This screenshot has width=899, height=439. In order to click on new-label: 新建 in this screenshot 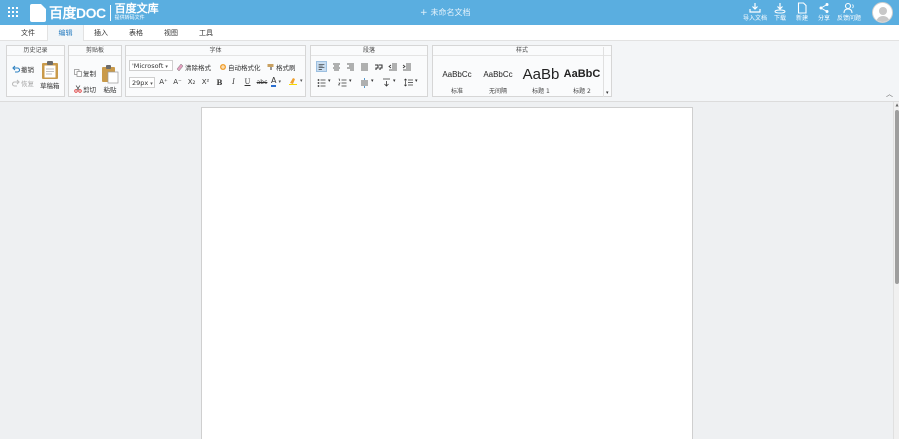, I will do `click(801, 18)`.